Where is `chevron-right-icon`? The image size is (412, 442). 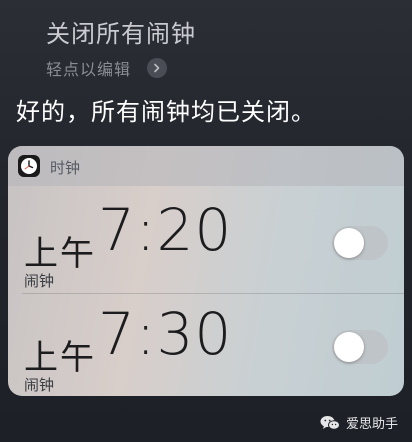
chevron-right-icon is located at coordinates (157, 68).